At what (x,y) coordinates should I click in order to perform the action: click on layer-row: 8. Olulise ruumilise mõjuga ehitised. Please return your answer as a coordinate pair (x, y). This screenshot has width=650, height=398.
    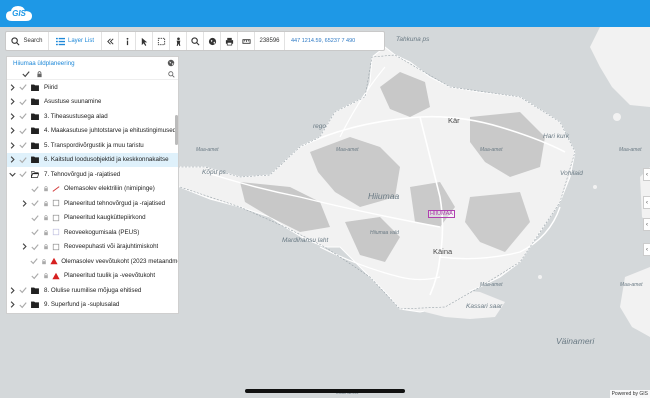
    Looking at the image, I should click on (92, 290).